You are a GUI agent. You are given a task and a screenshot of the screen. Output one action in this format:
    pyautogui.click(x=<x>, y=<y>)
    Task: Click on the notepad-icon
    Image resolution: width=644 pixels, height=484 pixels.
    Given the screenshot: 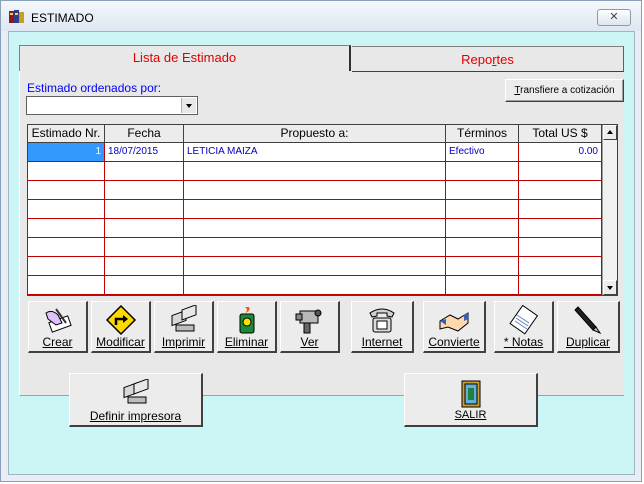 What is the action you would take?
    pyautogui.click(x=523, y=320)
    